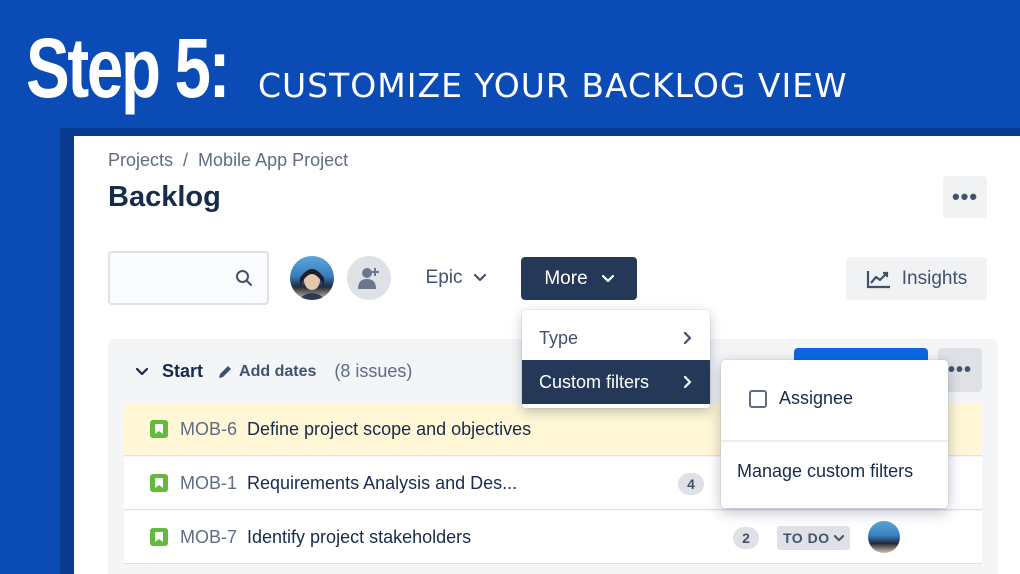 The height and width of the screenshot is (574, 1020). What do you see at coordinates (373, 371) in the screenshot?
I see `issue-count: (8 issues)` at bounding box center [373, 371].